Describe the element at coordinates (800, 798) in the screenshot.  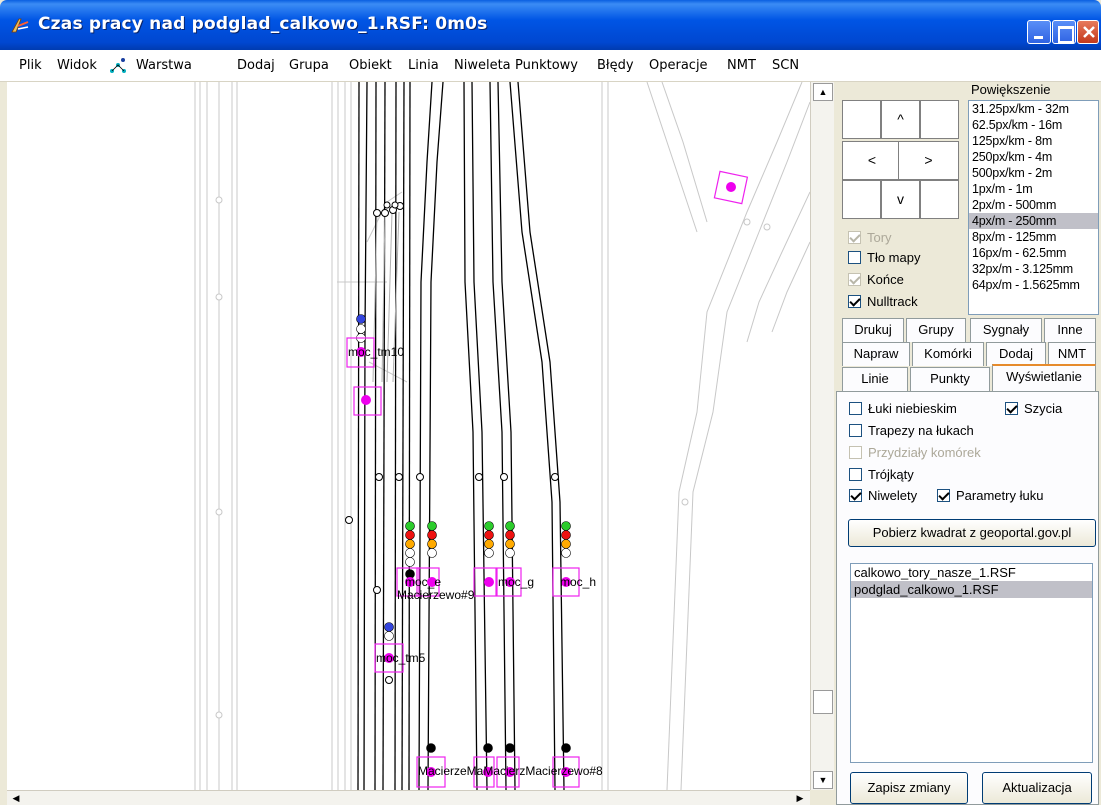
I see `scroll-right-icon: ▶` at that location.